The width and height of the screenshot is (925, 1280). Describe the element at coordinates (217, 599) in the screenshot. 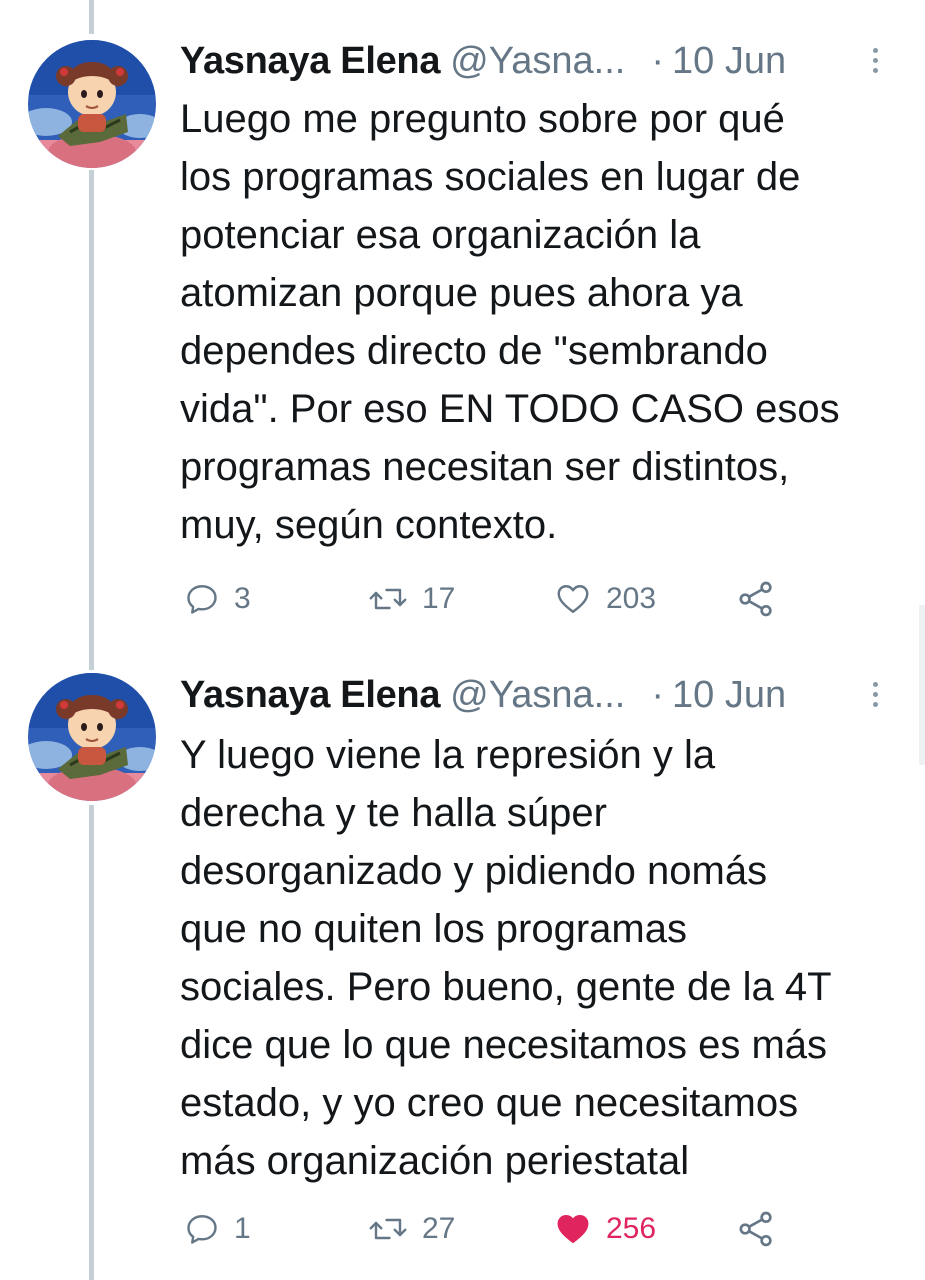

I see `reply-button: 3` at that location.